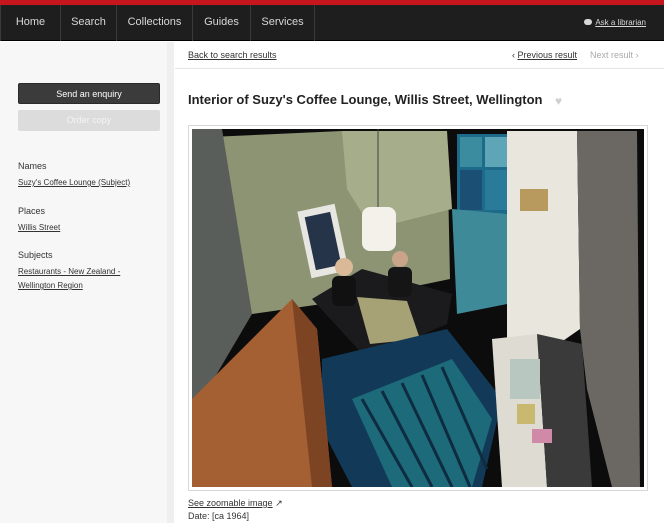 This screenshot has width=664, height=523. What do you see at coordinates (513, 55) in the screenshot?
I see `chevron-left-icon: ‹` at bounding box center [513, 55].